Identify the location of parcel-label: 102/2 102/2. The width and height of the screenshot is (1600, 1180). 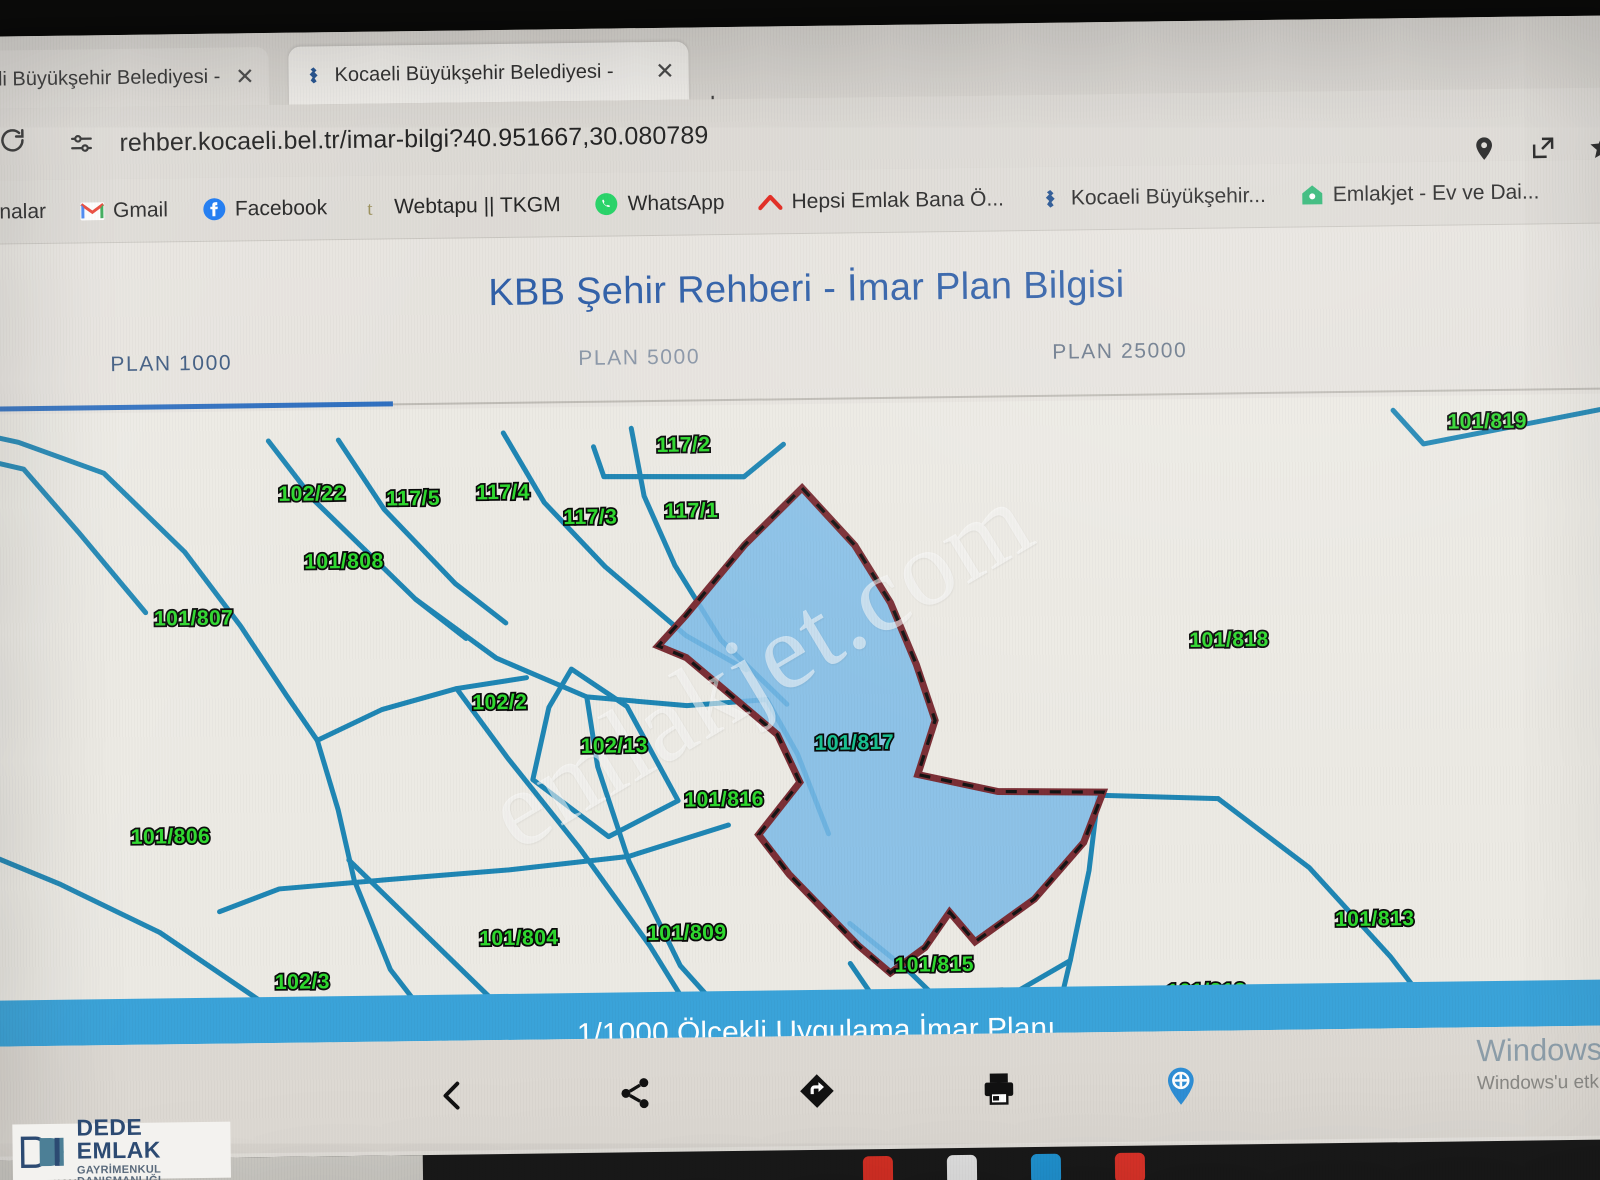
(499, 702).